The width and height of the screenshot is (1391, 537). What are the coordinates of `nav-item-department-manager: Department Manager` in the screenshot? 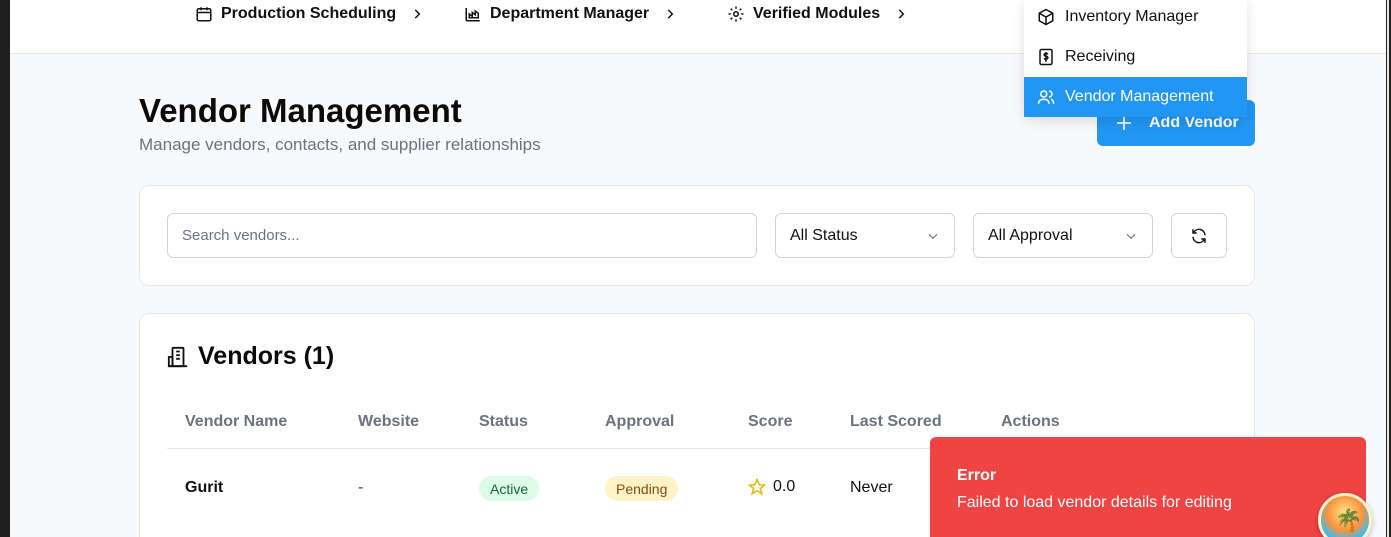 It's located at (570, 14).